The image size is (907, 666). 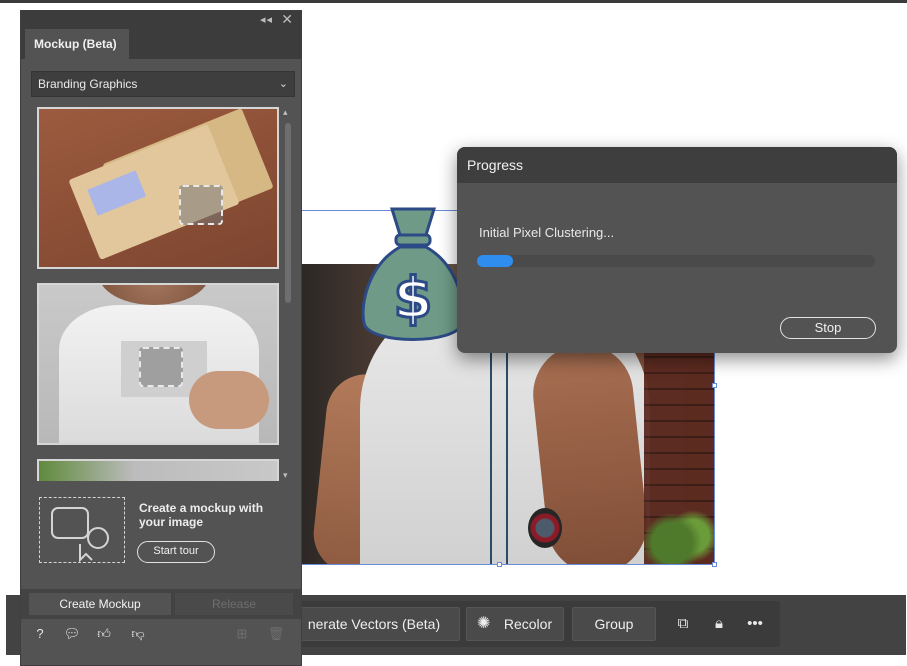 I want to click on tab-mockup: Mockup (Beta), so click(x=77, y=44).